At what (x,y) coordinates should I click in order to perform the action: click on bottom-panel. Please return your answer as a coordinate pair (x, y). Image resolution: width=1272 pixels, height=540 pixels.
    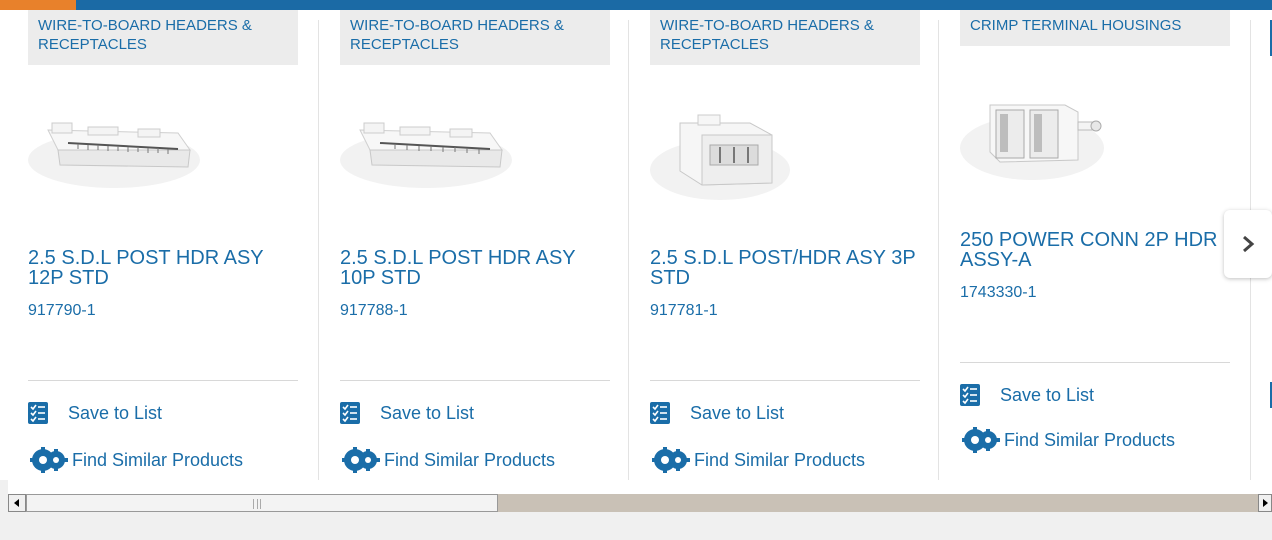
    Looking at the image, I should click on (636, 526).